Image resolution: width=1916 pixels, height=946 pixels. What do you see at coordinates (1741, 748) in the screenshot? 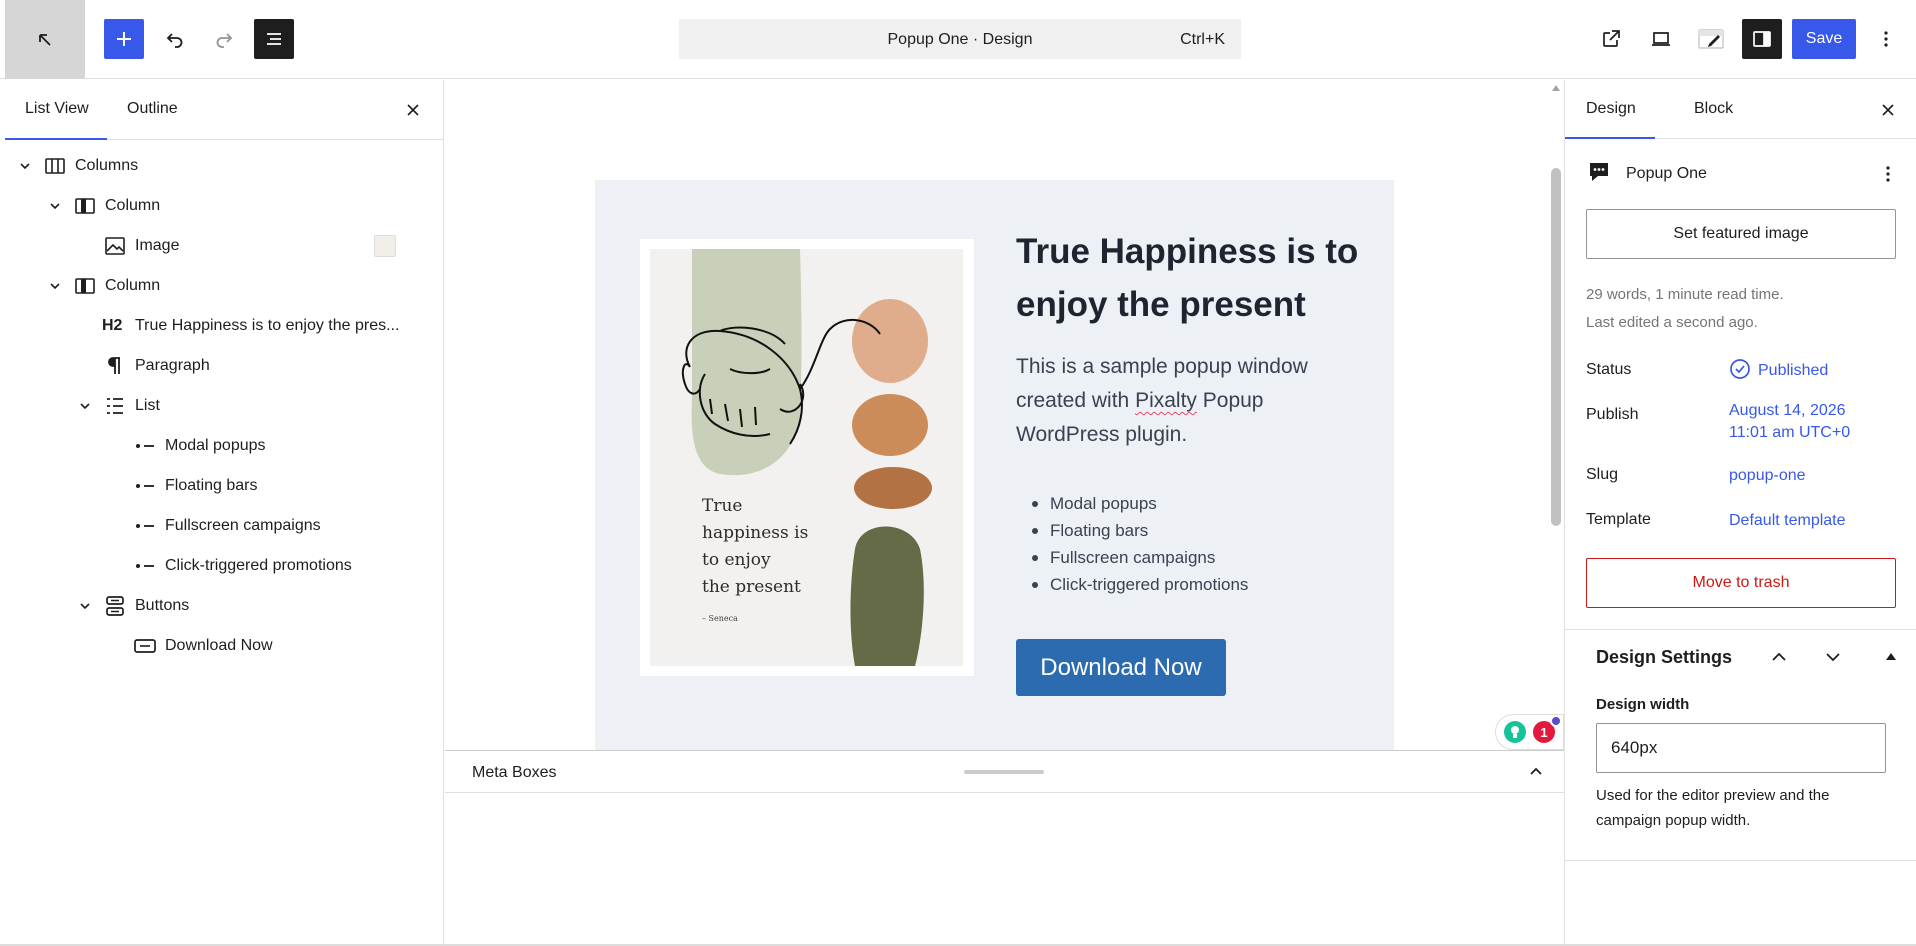
I see `design-width-input` at bounding box center [1741, 748].